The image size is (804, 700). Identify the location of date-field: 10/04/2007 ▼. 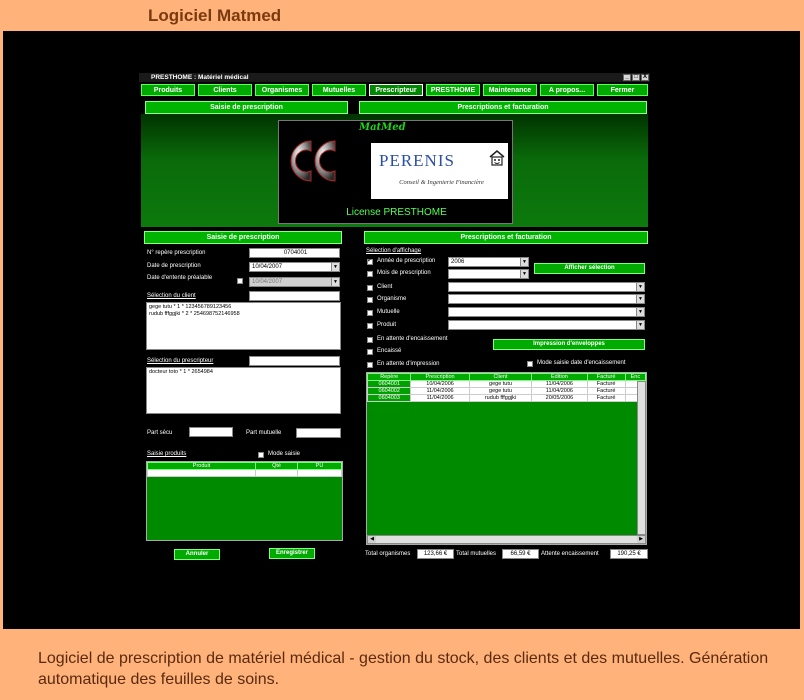
(294, 267).